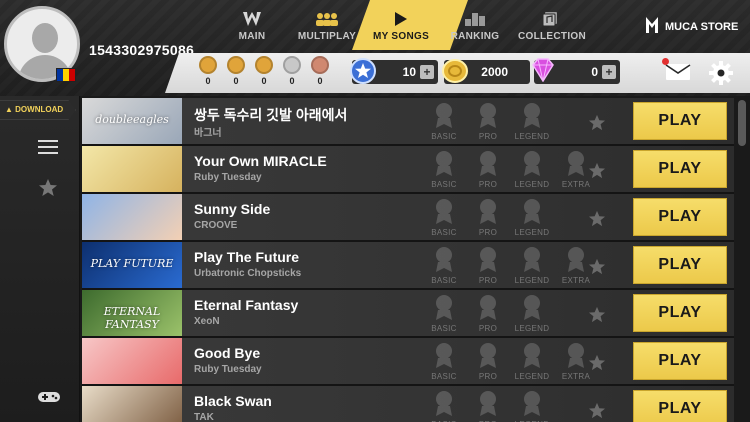 The image size is (750, 422). Describe the element at coordinates (132, 217) in the screenshot. I see `album-art` at that location.